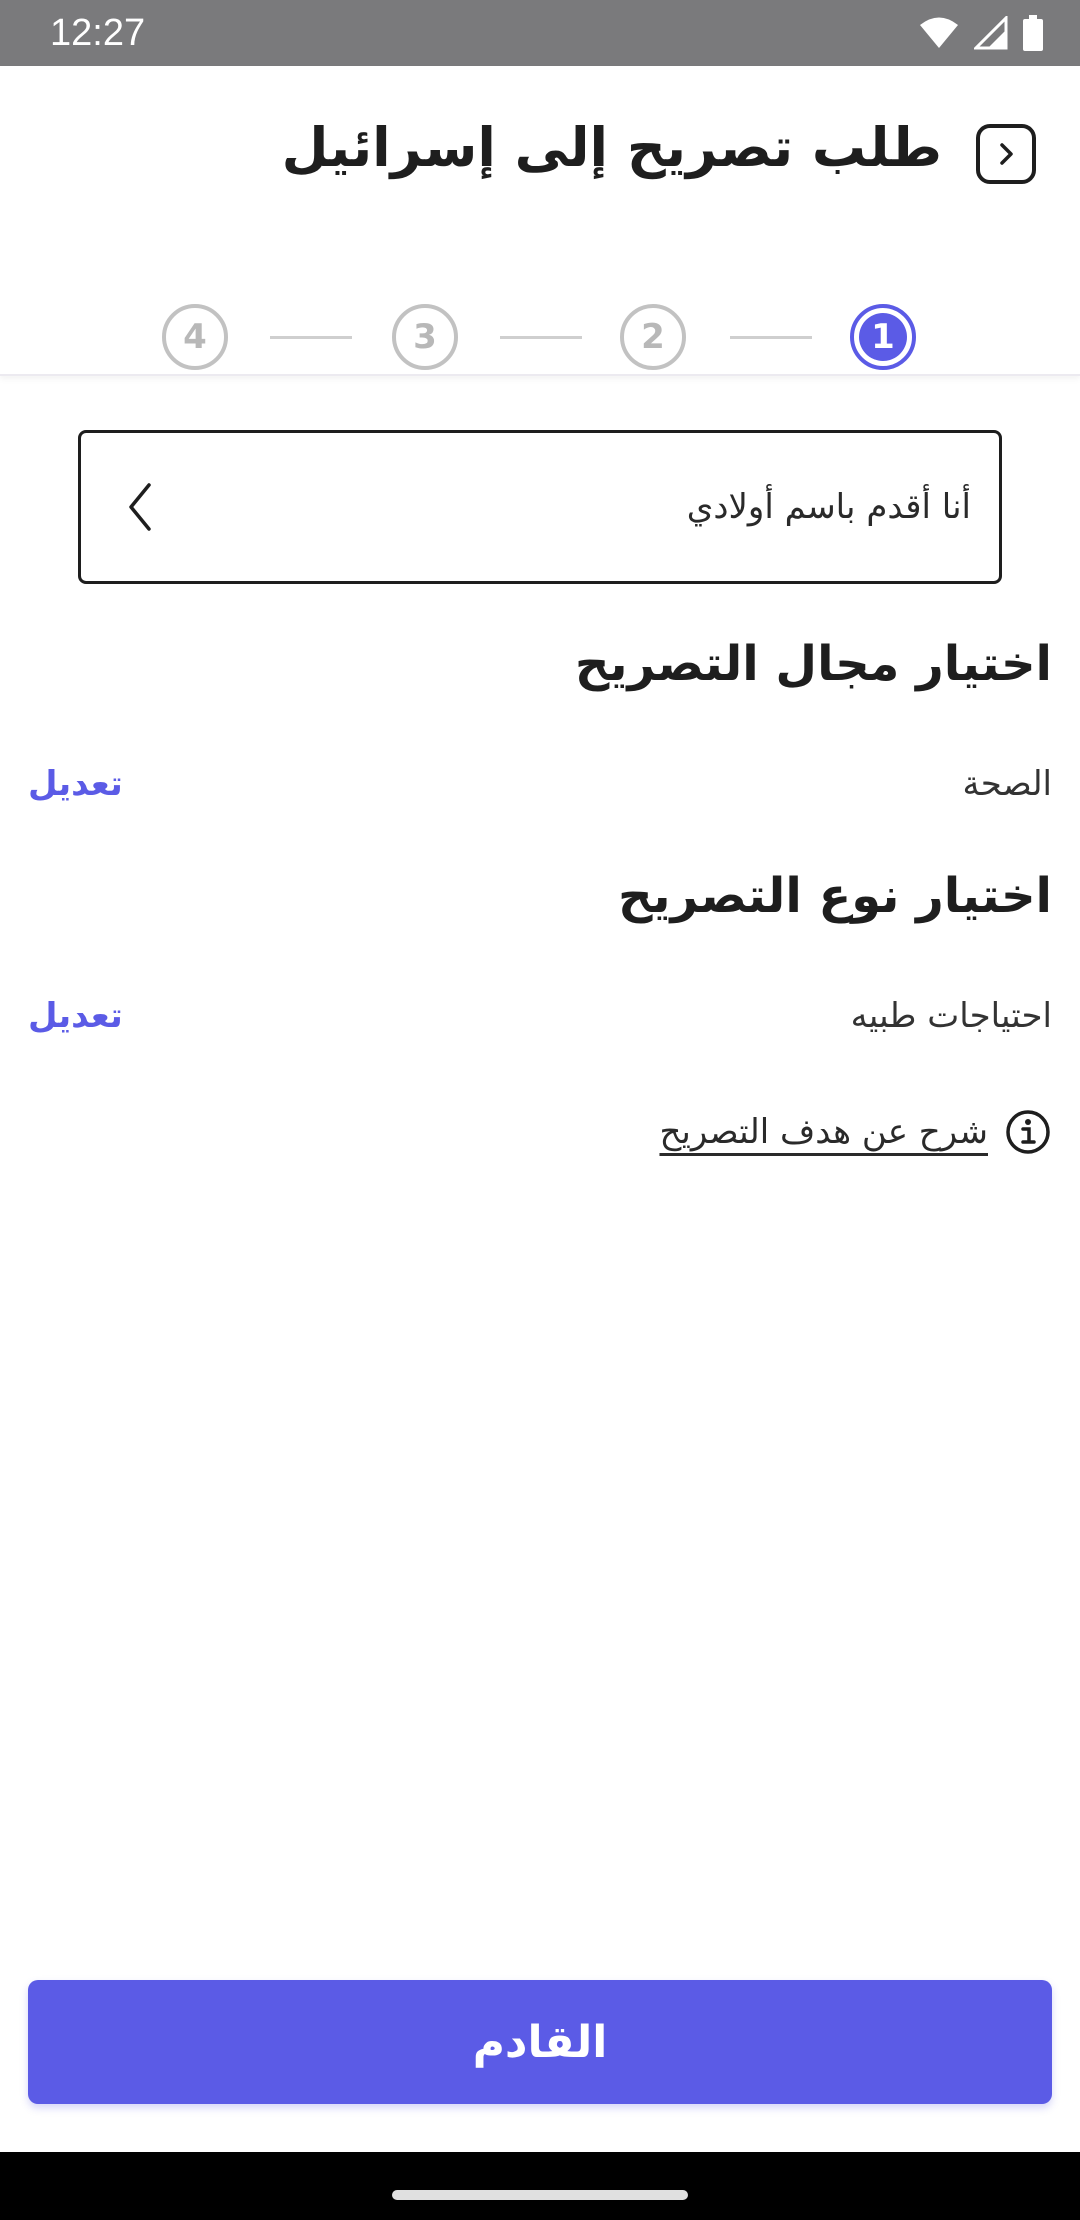  I want to click on step-4: 4, so click(195, 337).